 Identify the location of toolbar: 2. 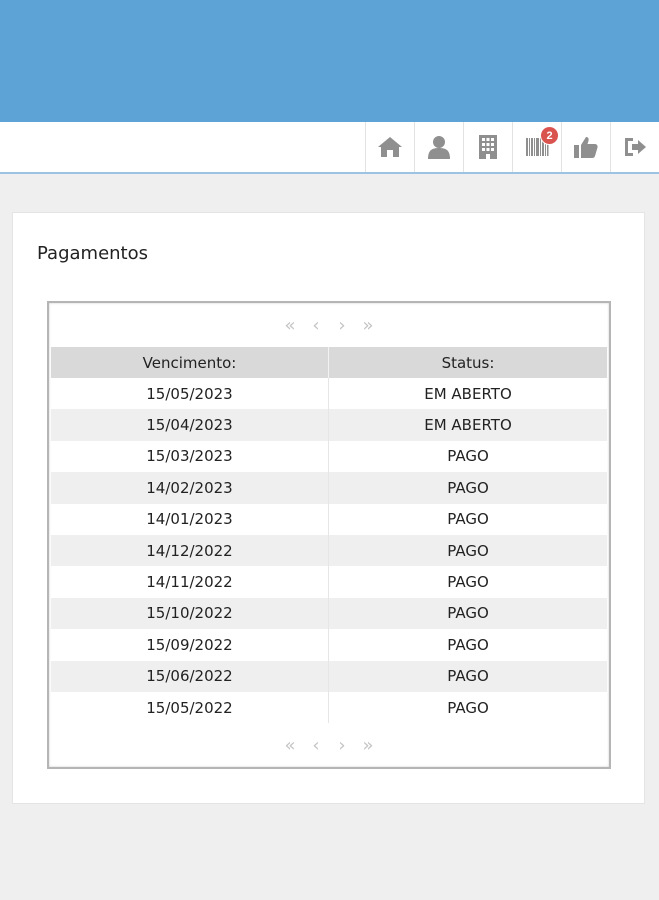
(329, 148).